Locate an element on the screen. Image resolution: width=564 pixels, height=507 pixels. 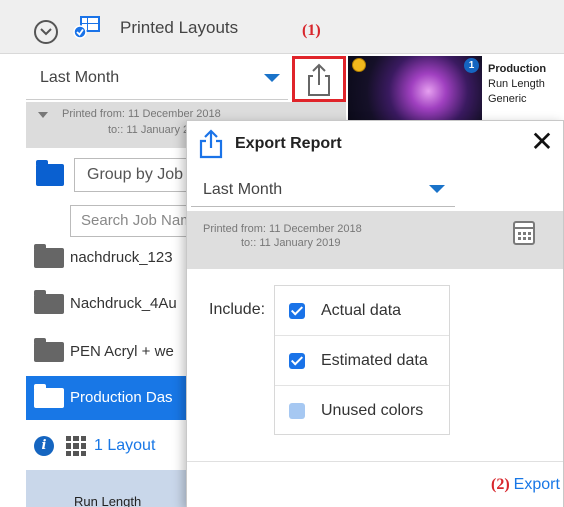
period-value: Last Month is located at coordinates (80, 77).